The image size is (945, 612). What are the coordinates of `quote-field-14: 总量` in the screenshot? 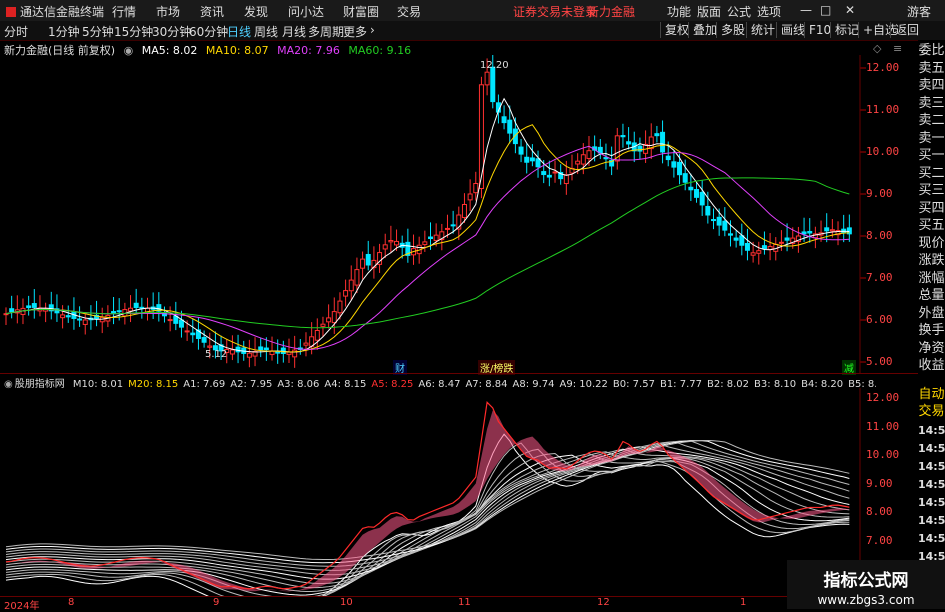 It's located at (931, 295).